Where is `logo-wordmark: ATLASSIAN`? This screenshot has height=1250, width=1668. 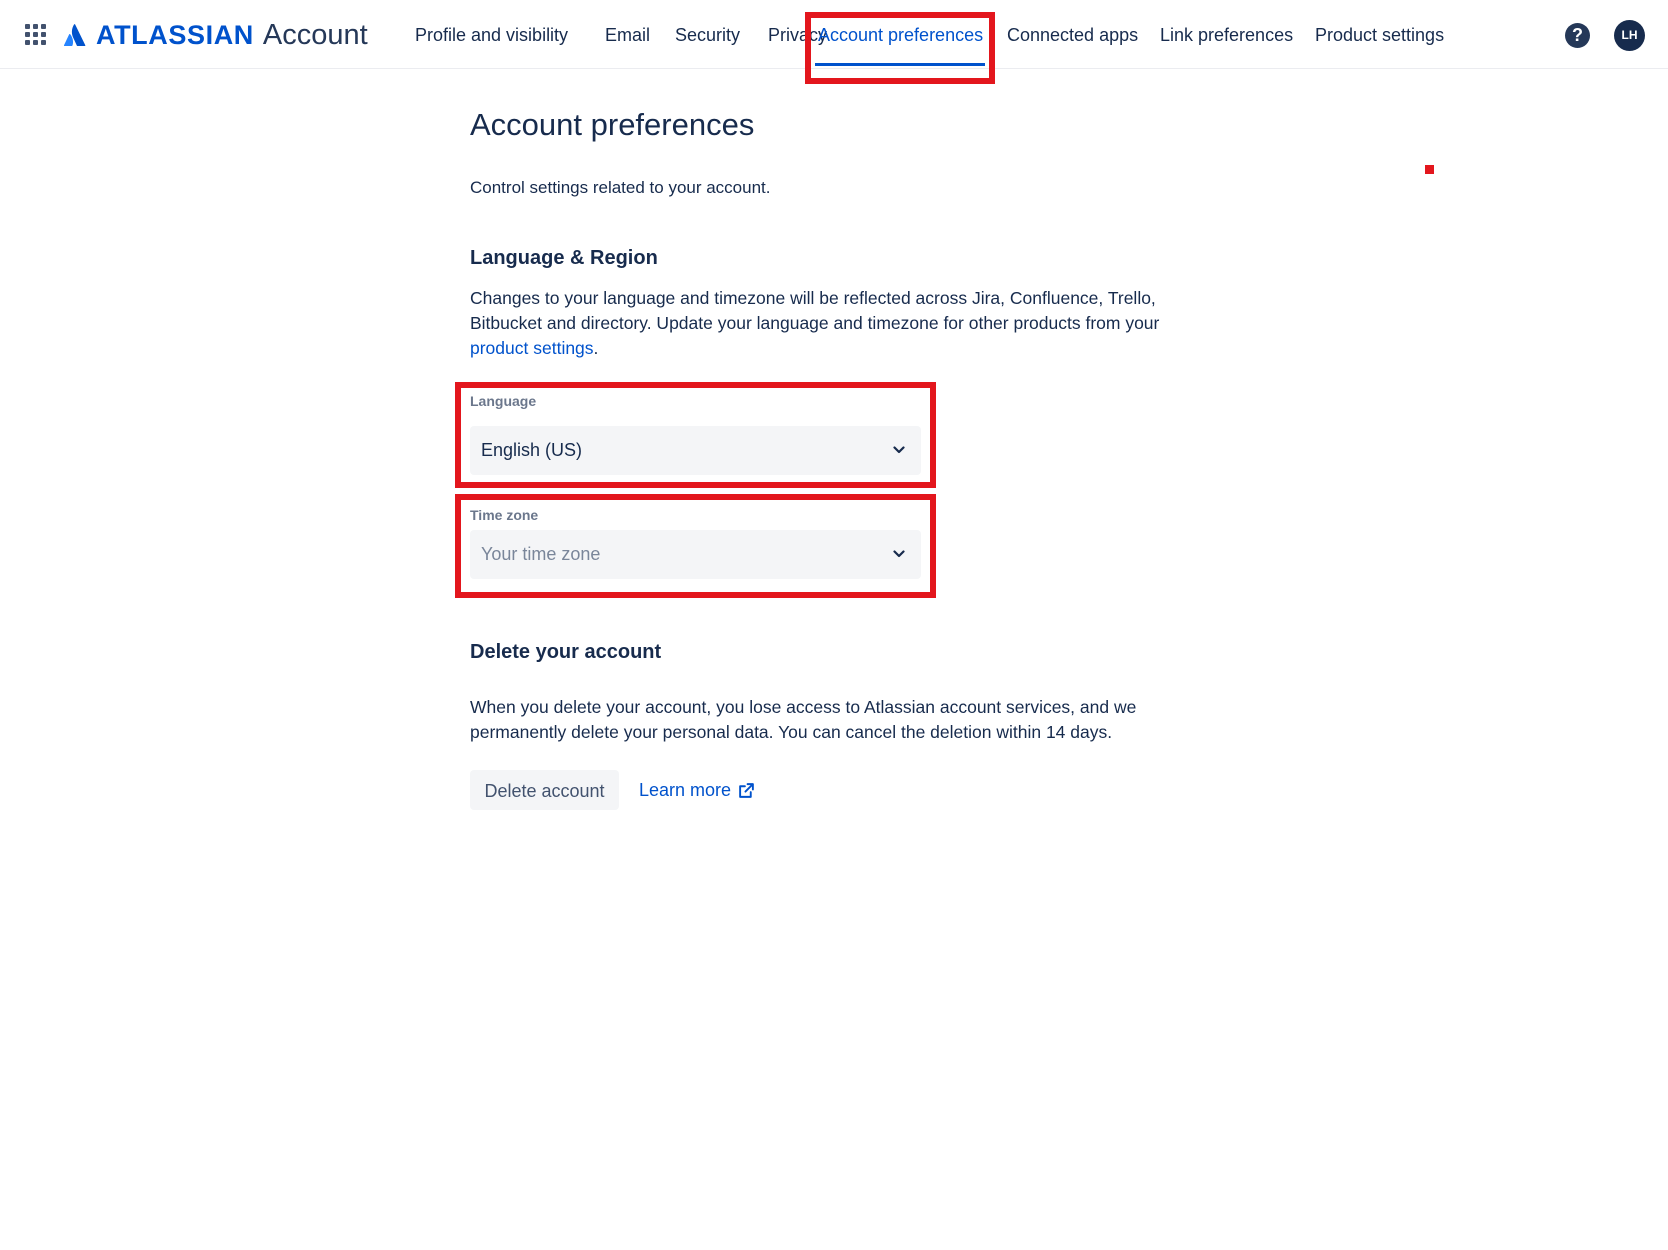
logo-wordmark: ATLASSIAN is located at coordinates (175, 34).